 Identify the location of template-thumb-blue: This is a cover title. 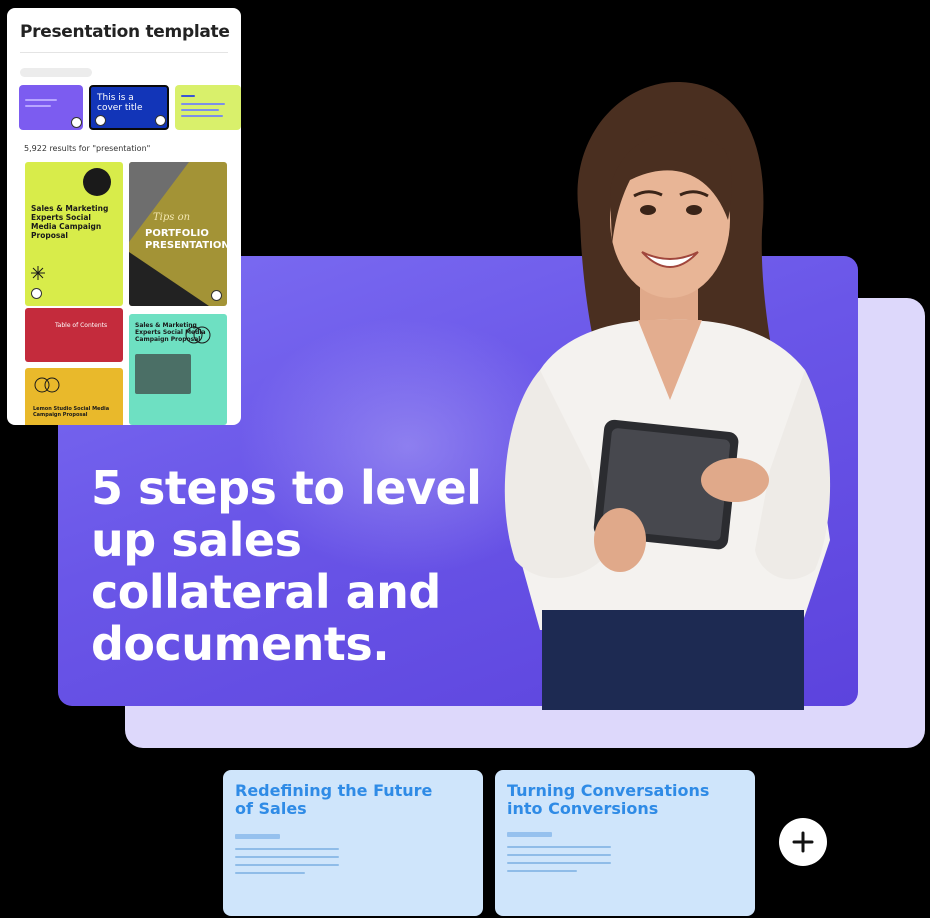
(129, 107).